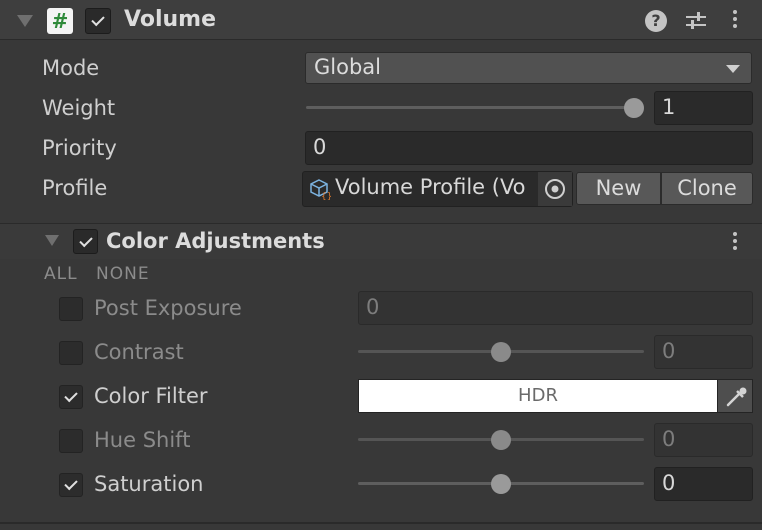 This screenshot has width=762, height=530. I want to click on post-exposure-override-checkbox, so click(71, 309).